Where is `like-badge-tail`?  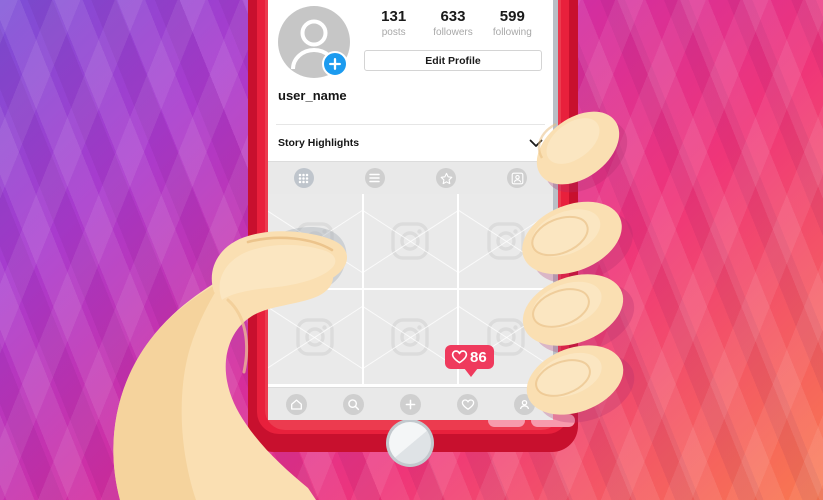
like-badge-tail is located at coordinates (471, 372).